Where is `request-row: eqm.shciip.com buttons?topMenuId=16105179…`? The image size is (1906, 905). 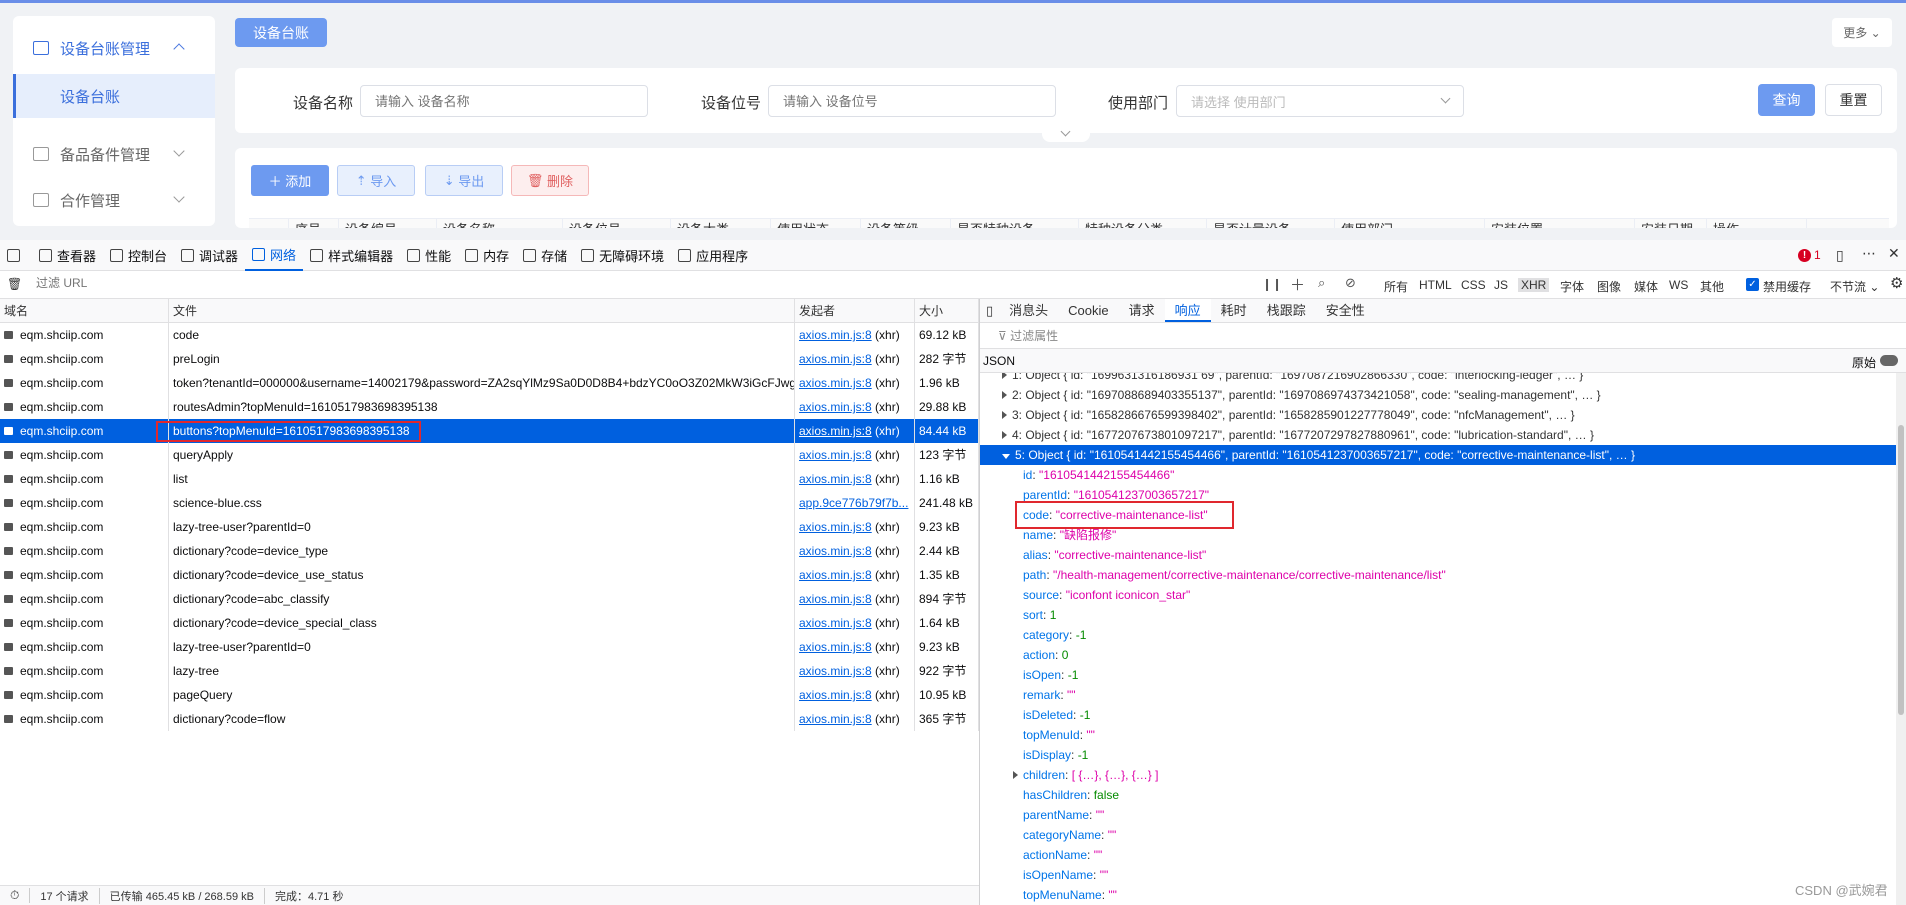
request-row: eqm.shciip.com buttons?topMenuId=16105179… is located at coordinates (489, 431).